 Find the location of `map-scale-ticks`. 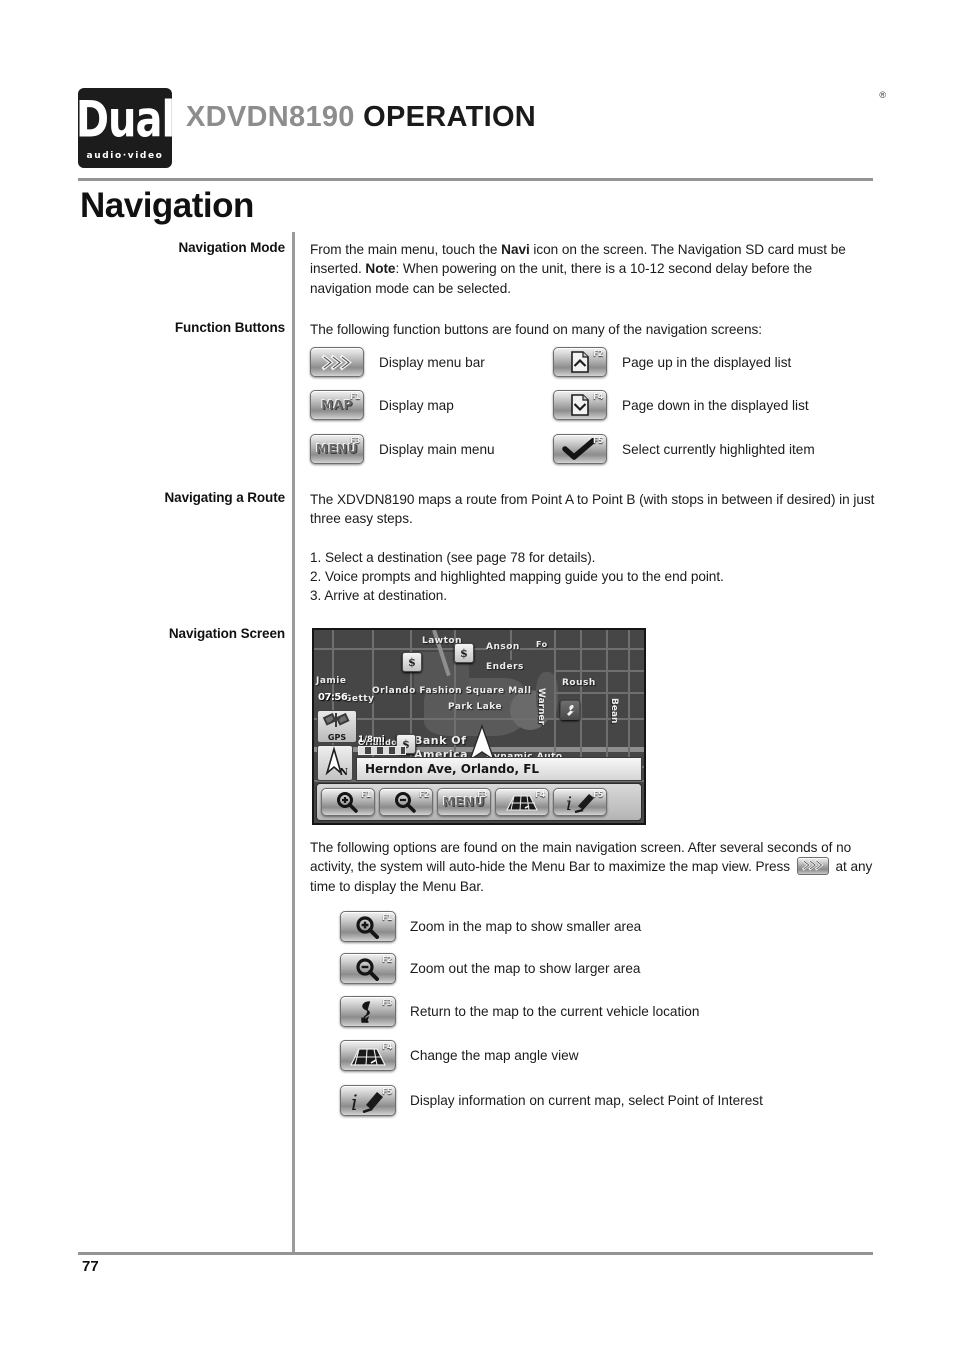

map-scale-ticks is located at coordinates (382, 750).